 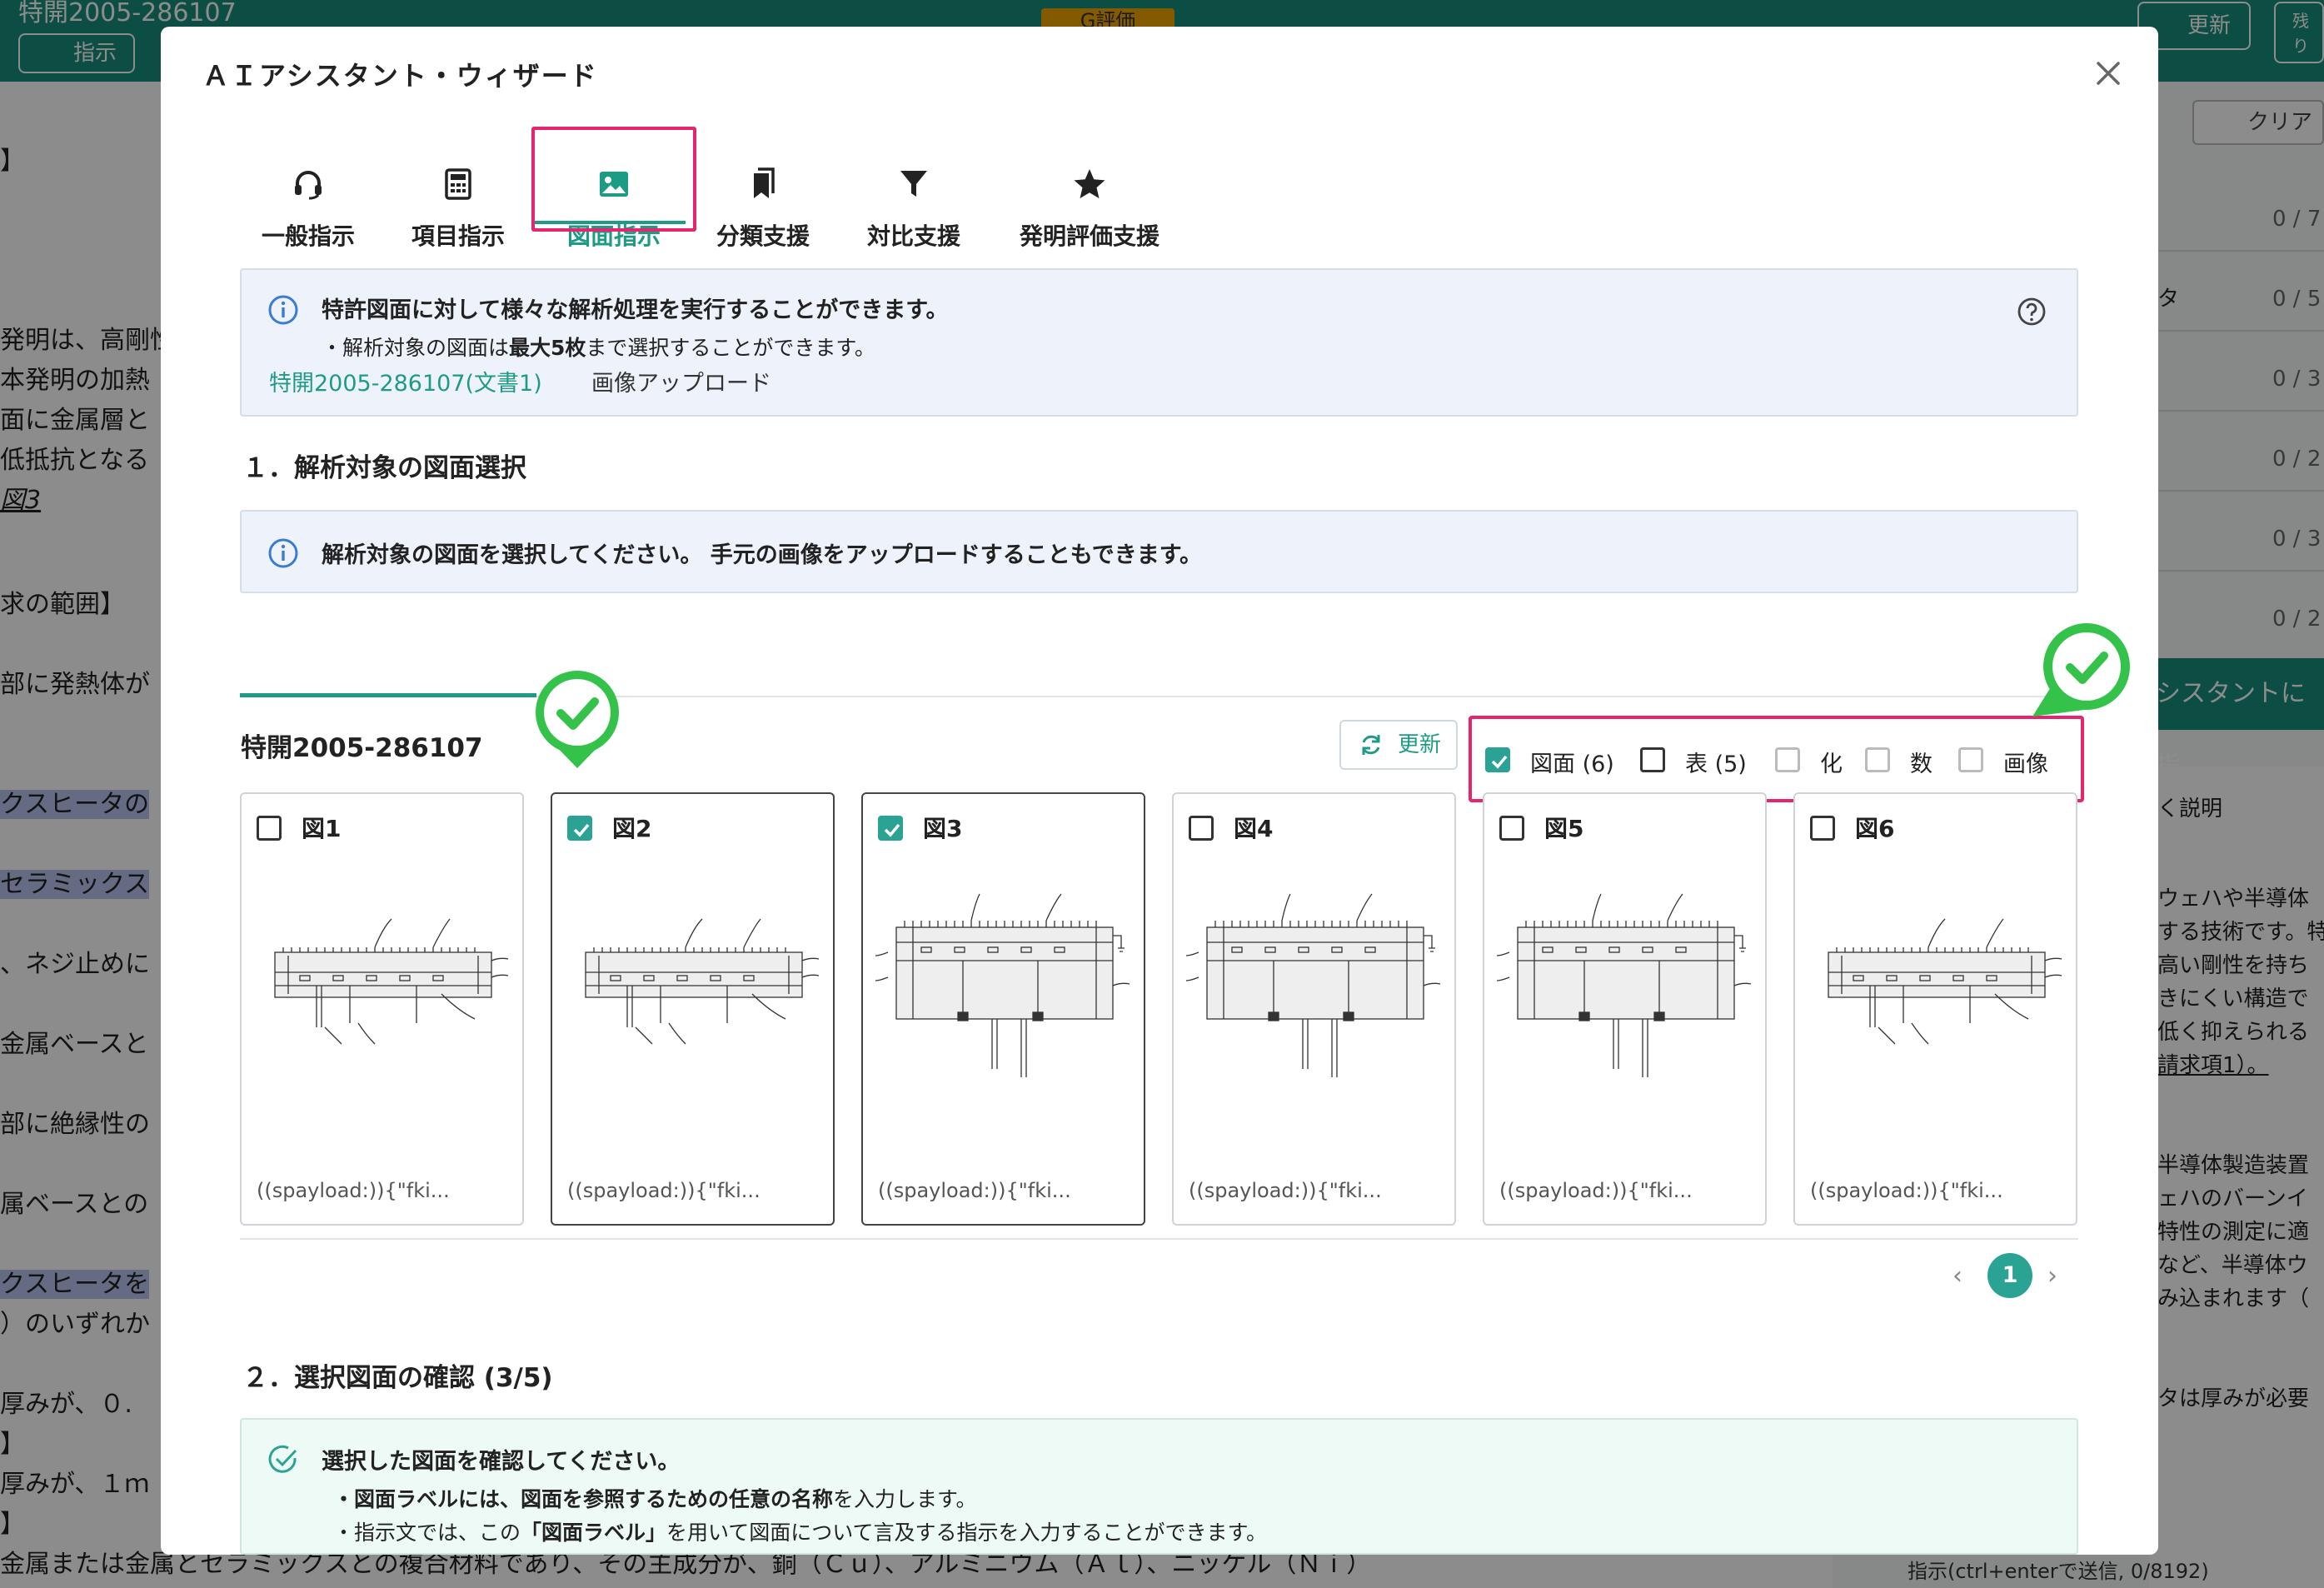 I want to click on confirm-text: ・図面ラベルには、図面を参照するための任意の名称を入力します。, so click(x=655, y=1498).